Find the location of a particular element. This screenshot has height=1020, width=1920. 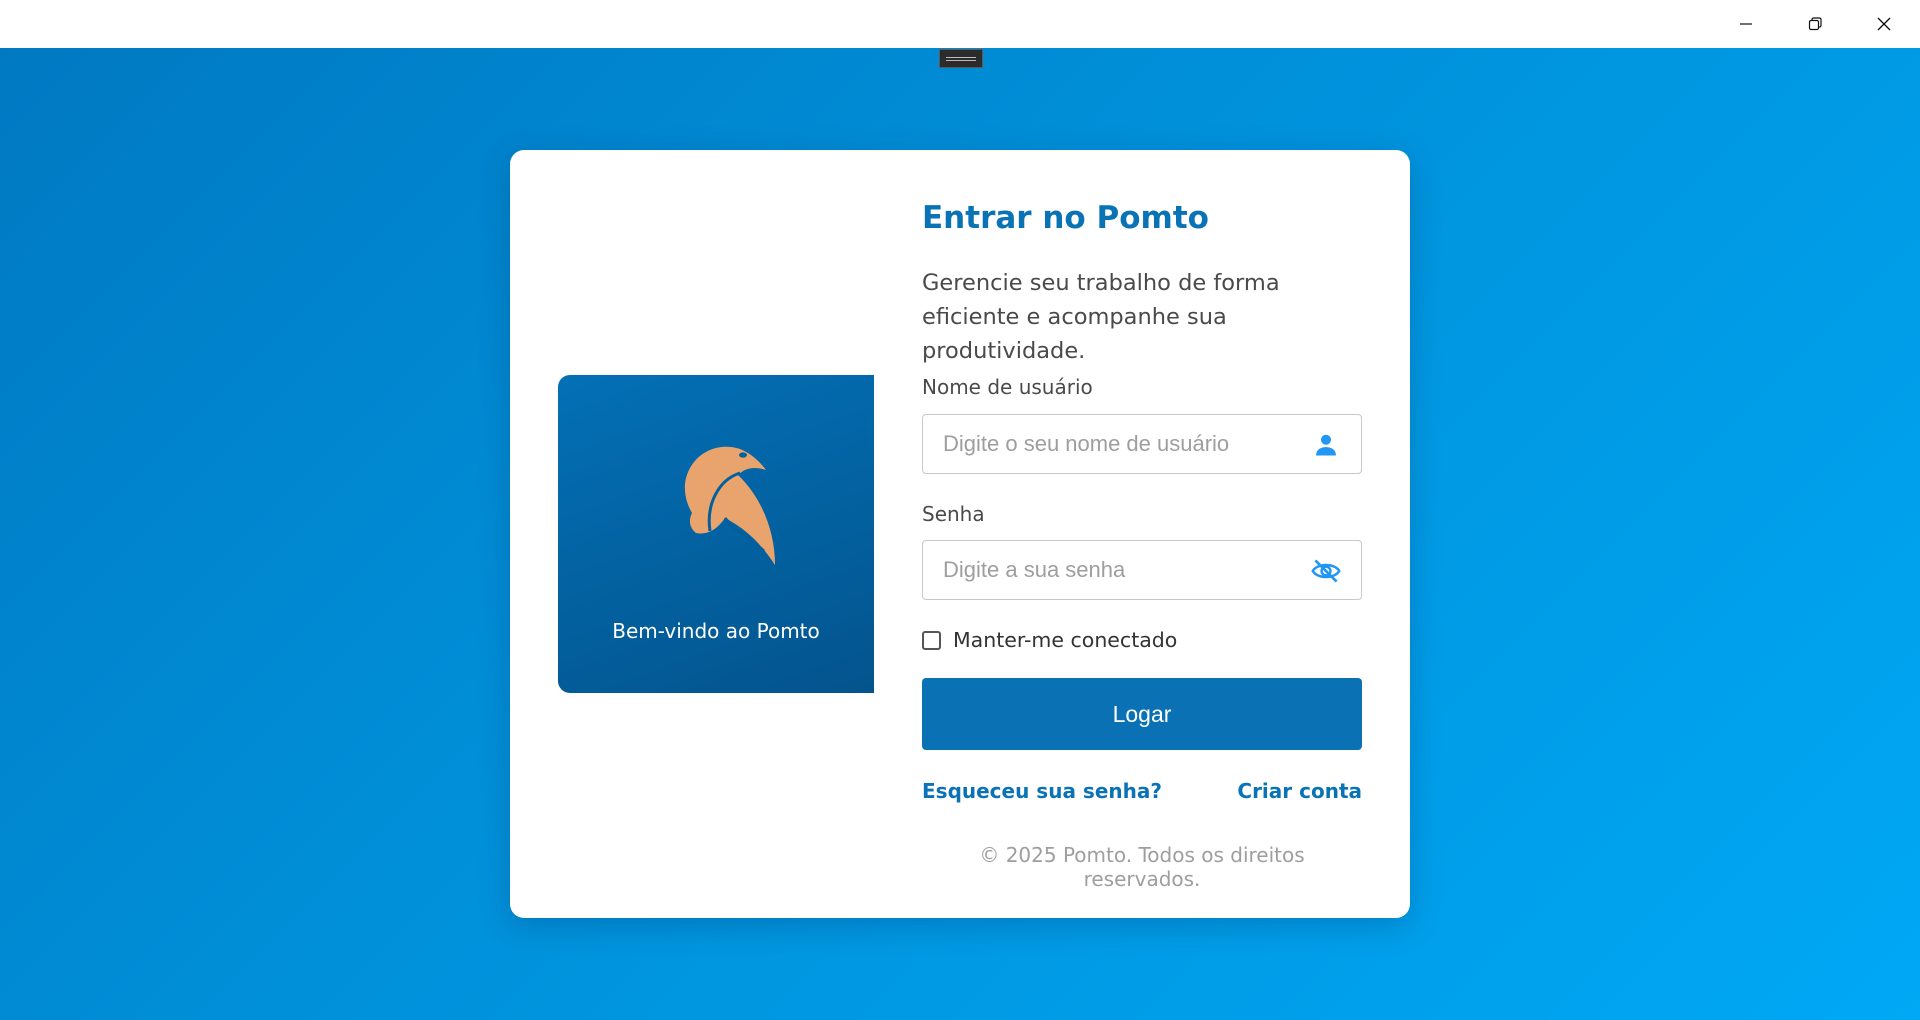

minimize-button is located at coordinates (1746, 24).